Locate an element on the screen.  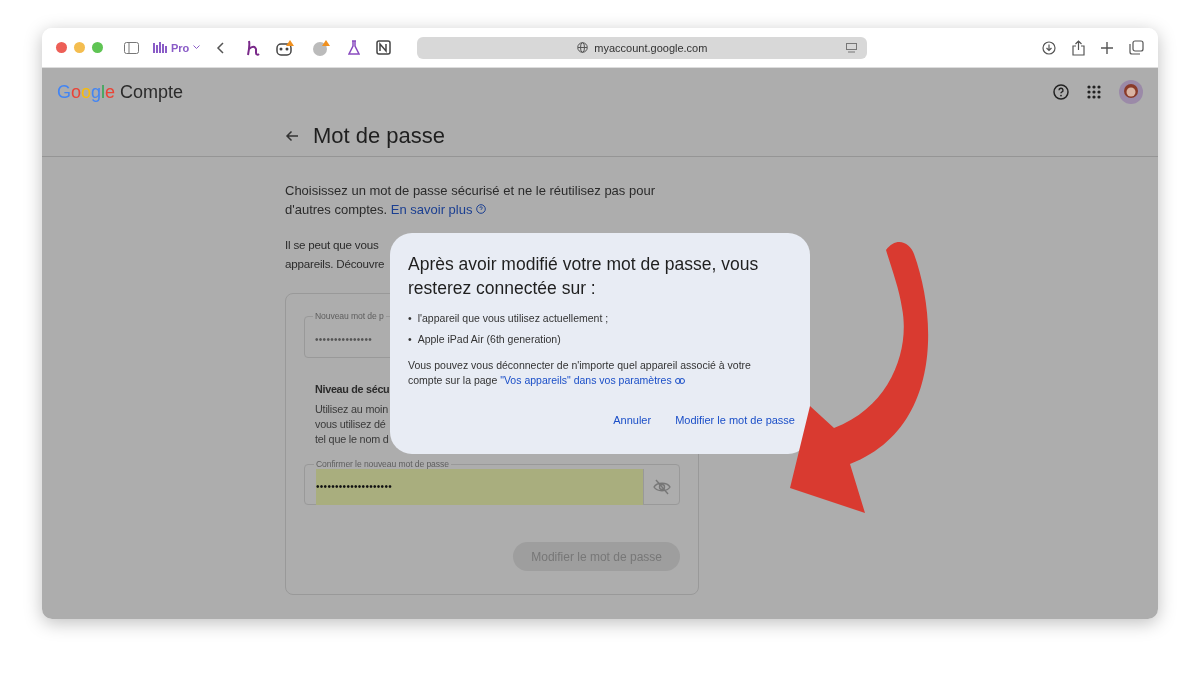
dialog-title: Après avoir modifié votre mot de passe, vous resterez connectée sur : is located at coordinates (584, 276).